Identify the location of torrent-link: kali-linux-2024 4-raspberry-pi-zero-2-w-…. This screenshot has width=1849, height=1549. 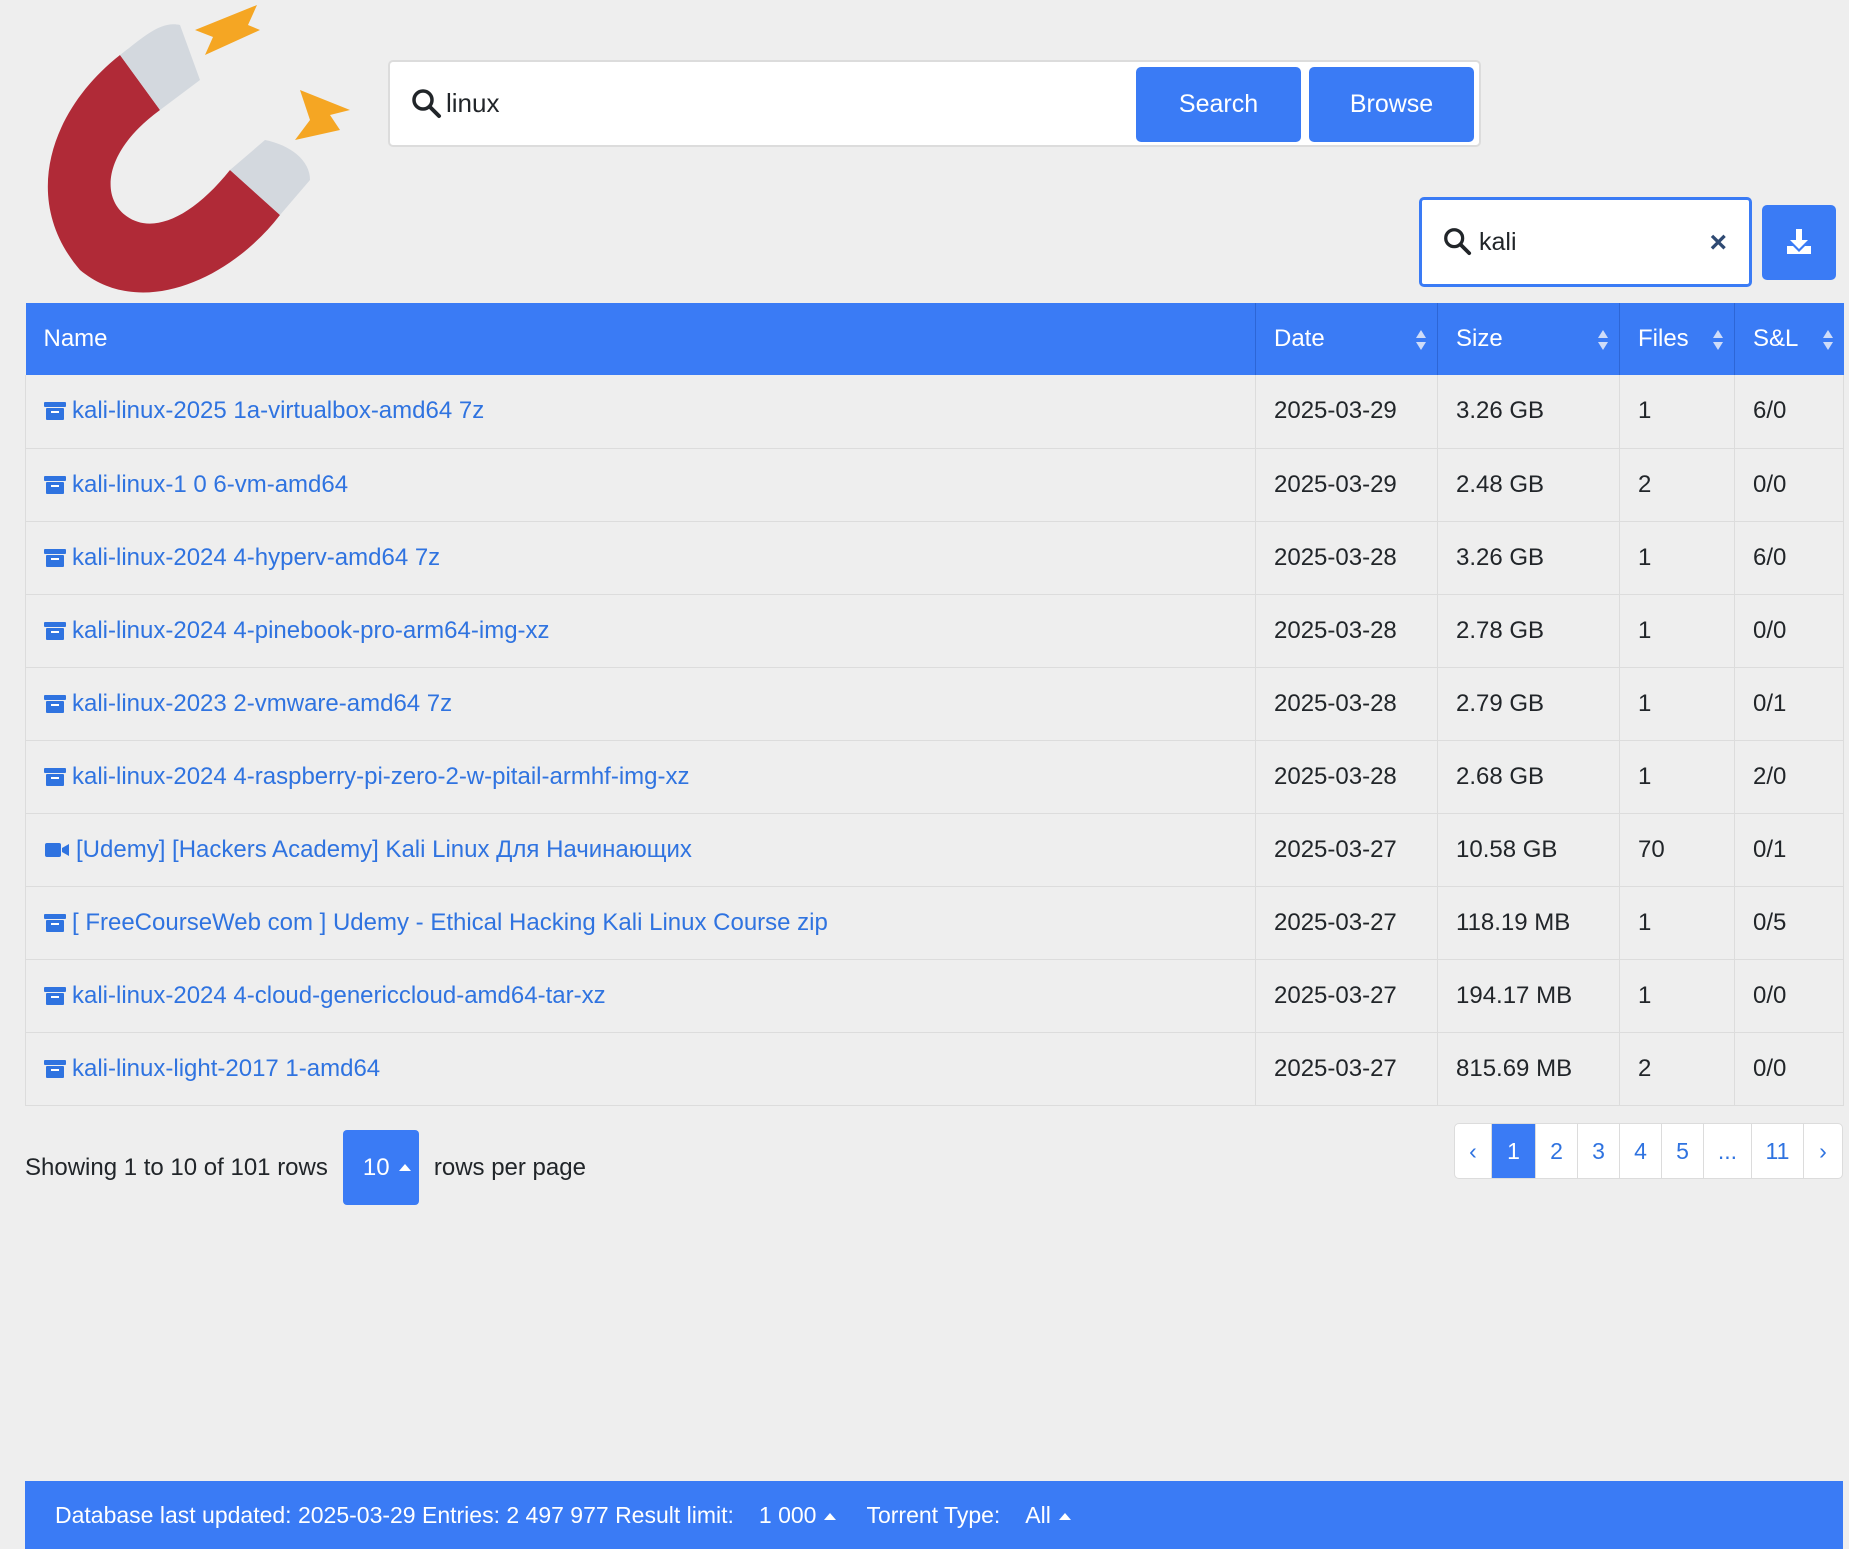
(380, 776).